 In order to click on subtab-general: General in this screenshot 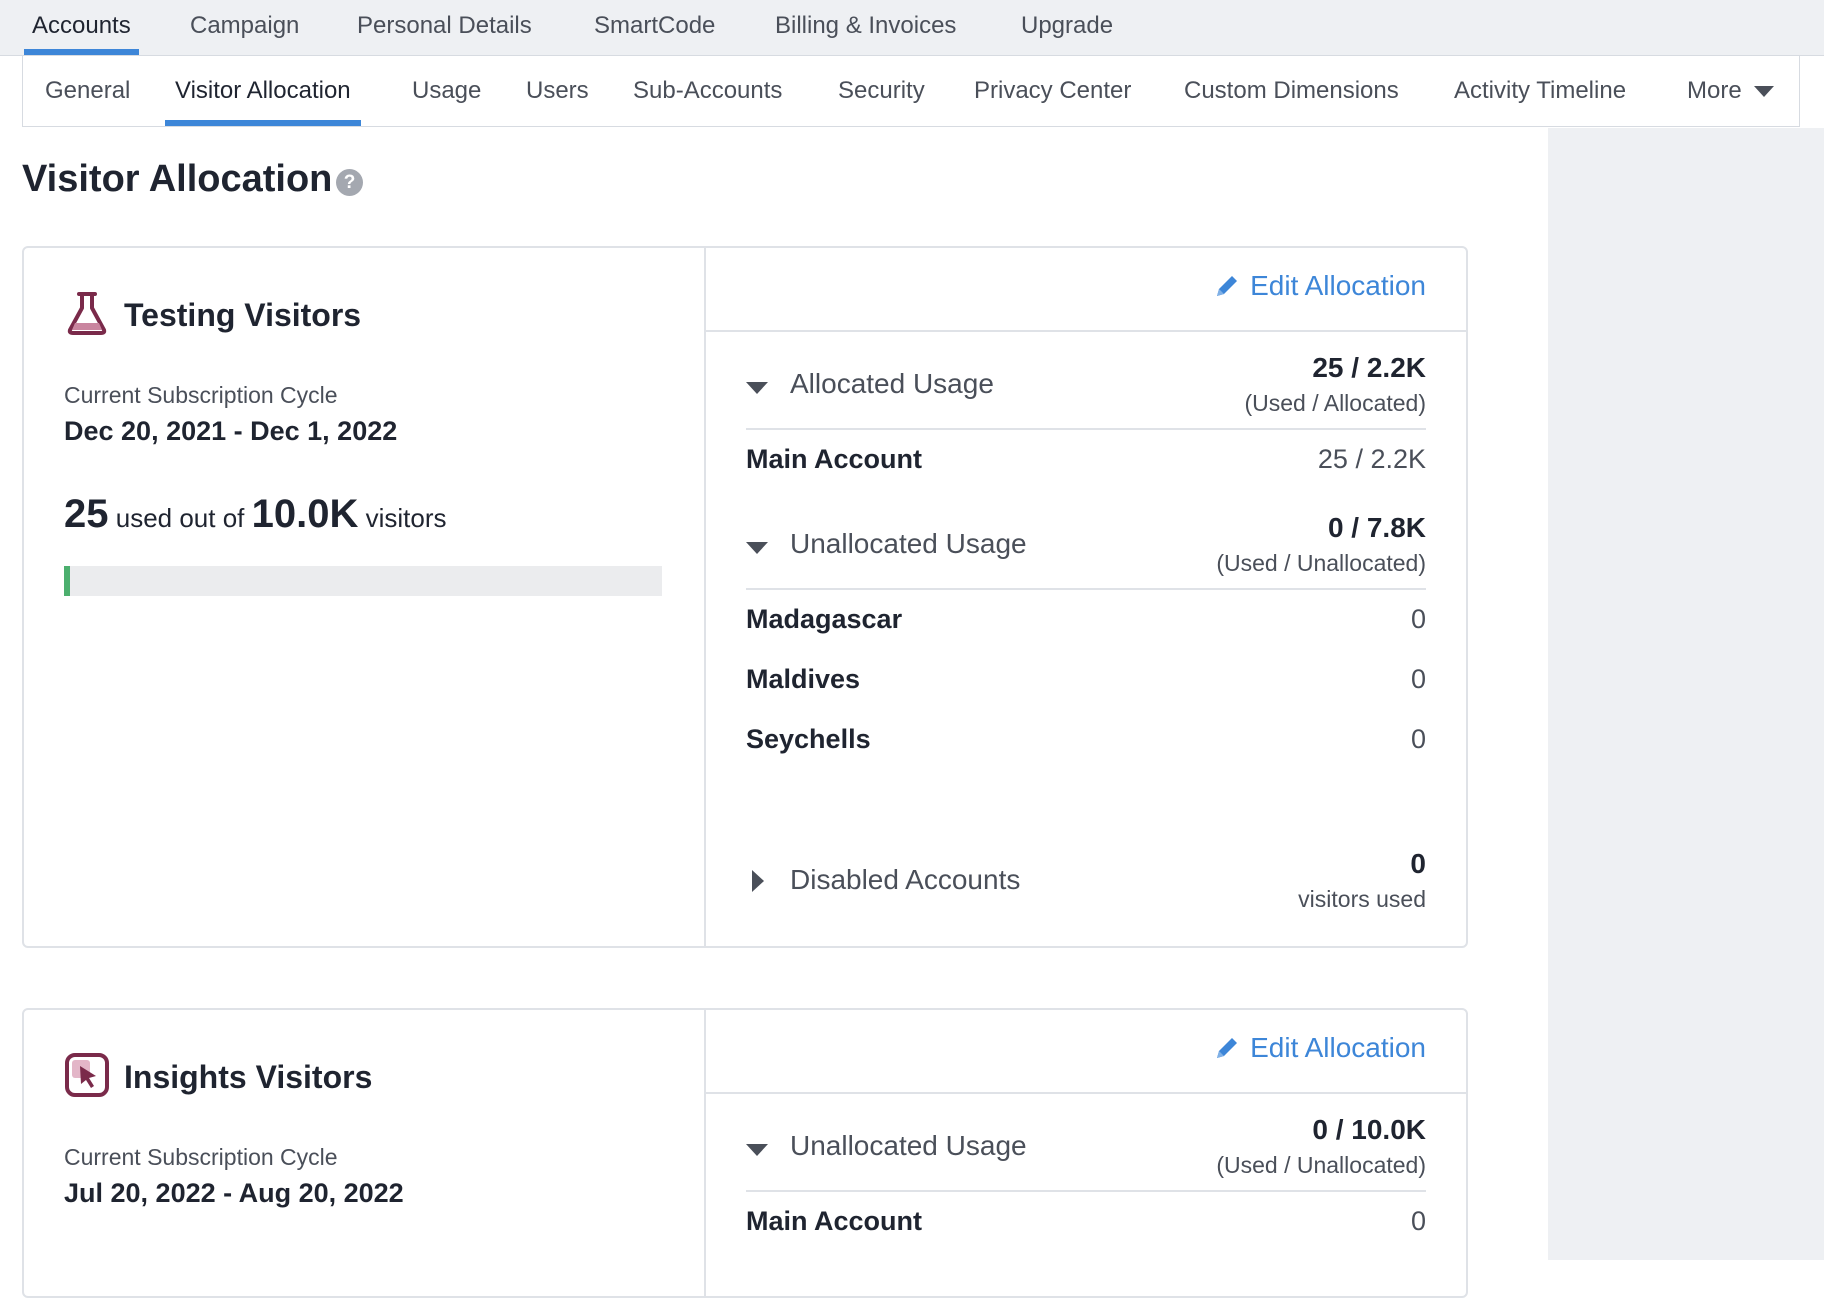, I will do `click(87, 91)`.